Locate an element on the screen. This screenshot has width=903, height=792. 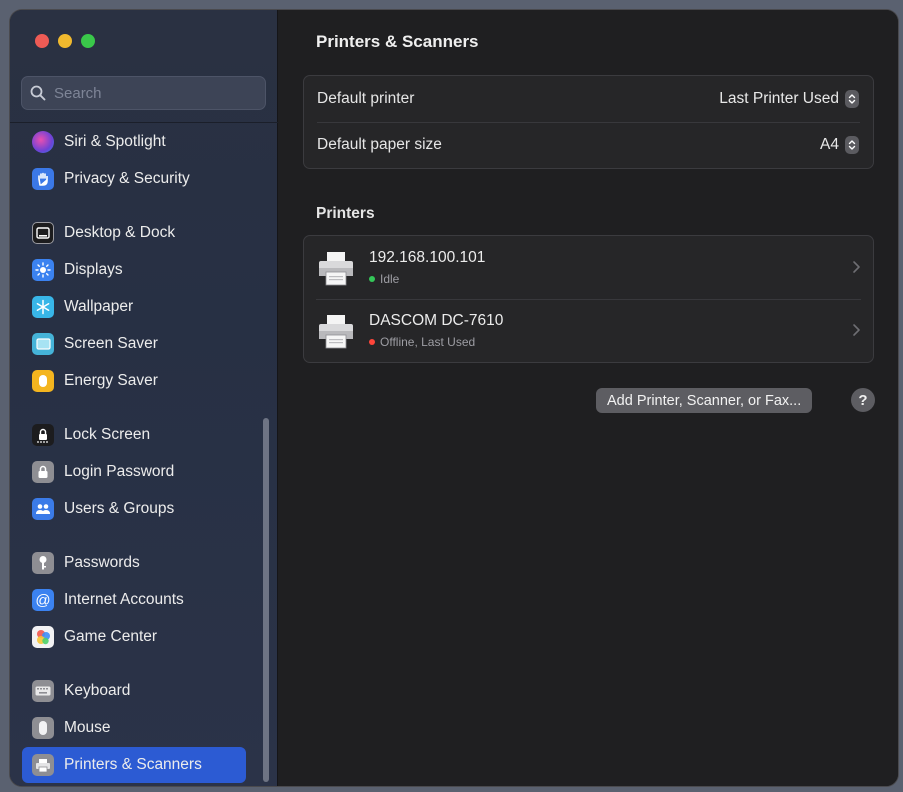
sidebar-item-label: Wallpaper is located at coordinates (99, 306).